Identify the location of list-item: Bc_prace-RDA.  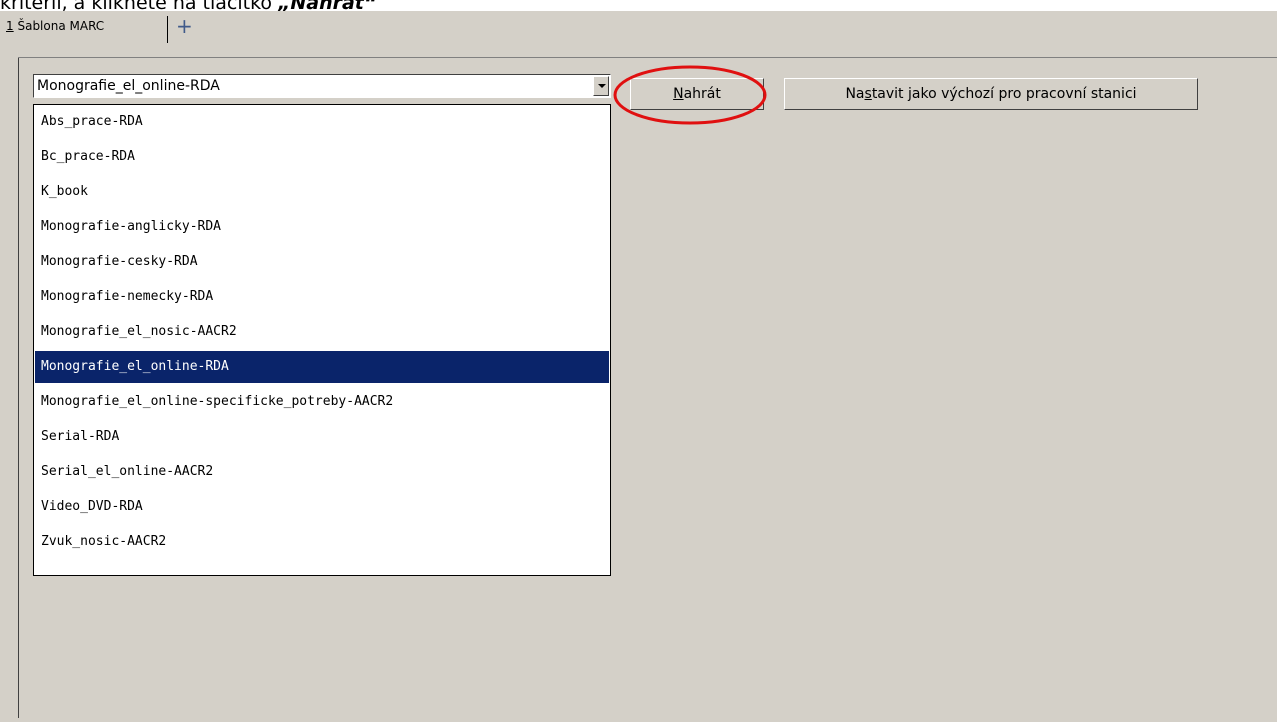
(322, 157).